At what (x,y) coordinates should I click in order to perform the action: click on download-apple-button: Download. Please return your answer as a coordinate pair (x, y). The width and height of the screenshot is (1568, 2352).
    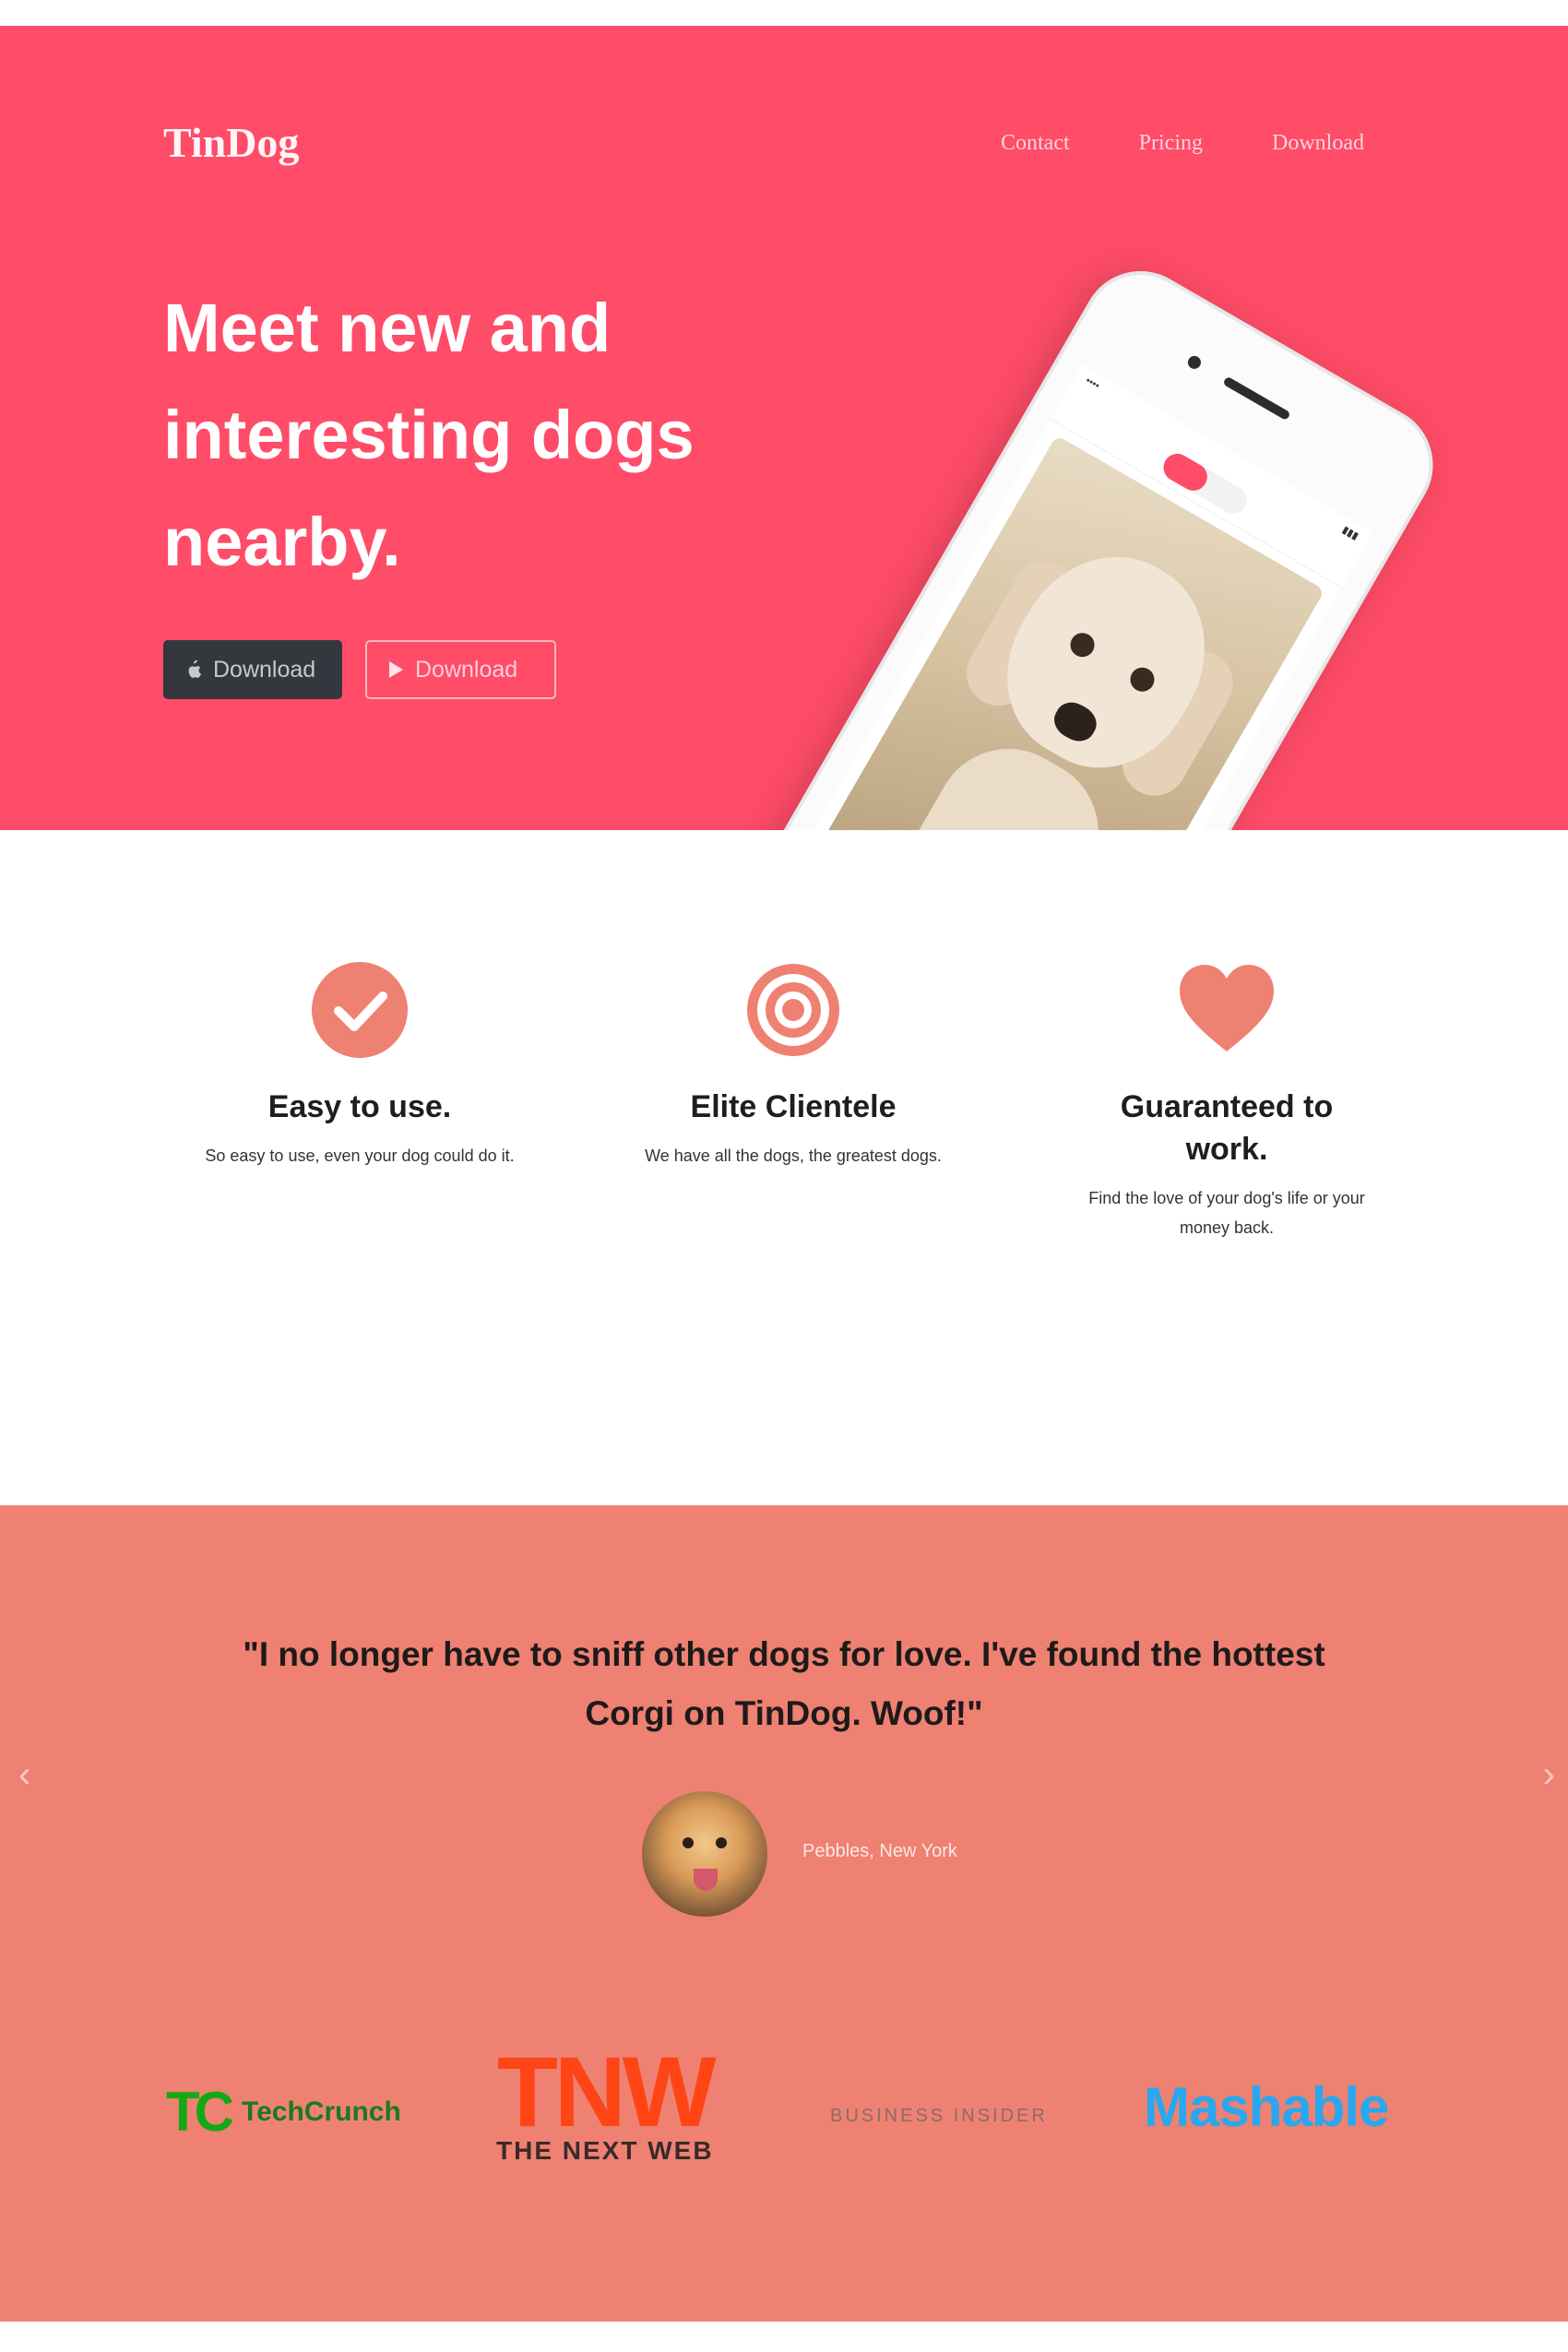
    Looking at the image, I should click on (253, 669).